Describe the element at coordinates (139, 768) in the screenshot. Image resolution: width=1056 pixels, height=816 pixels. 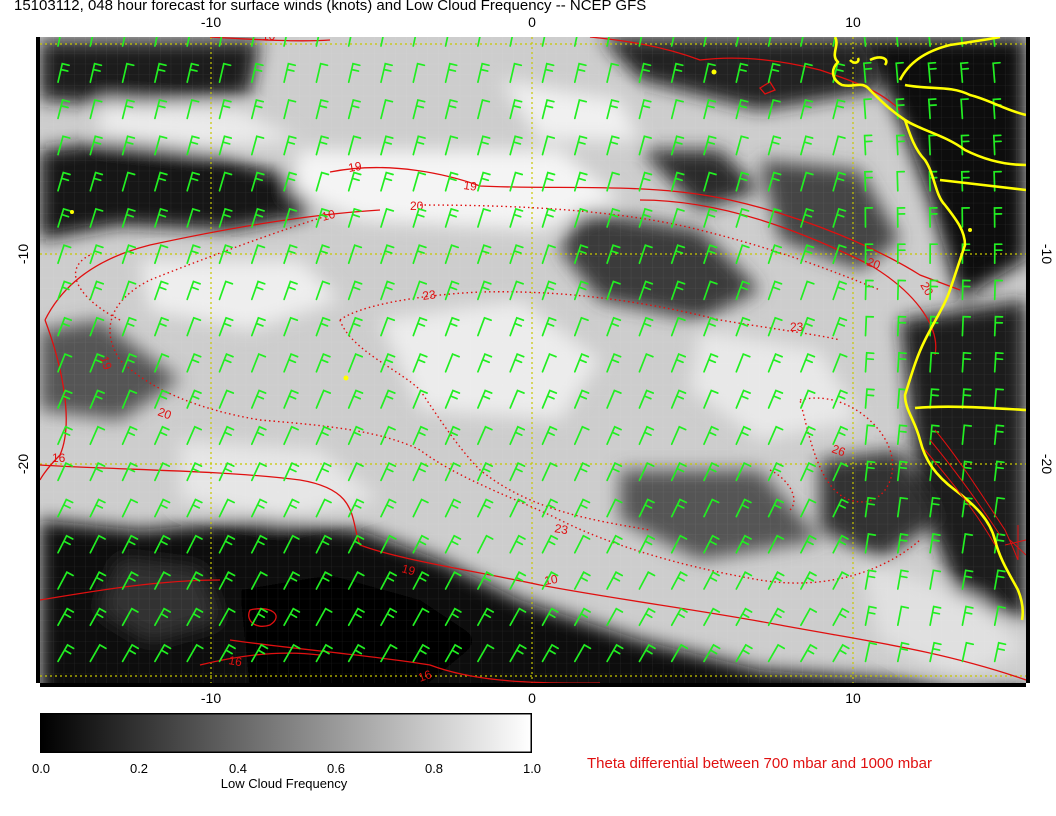
I see `colorbar-tick: 0.2` at that location.